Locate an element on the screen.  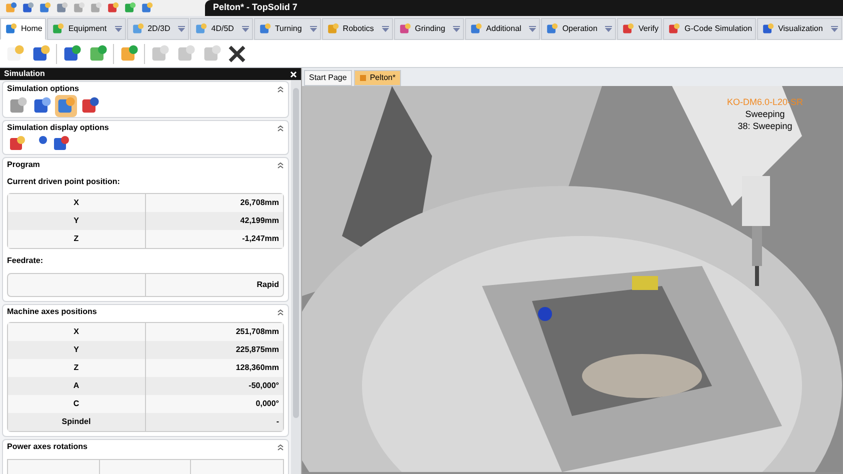
value-cell-text: 225,875mm is located at coordinates (257, 350).